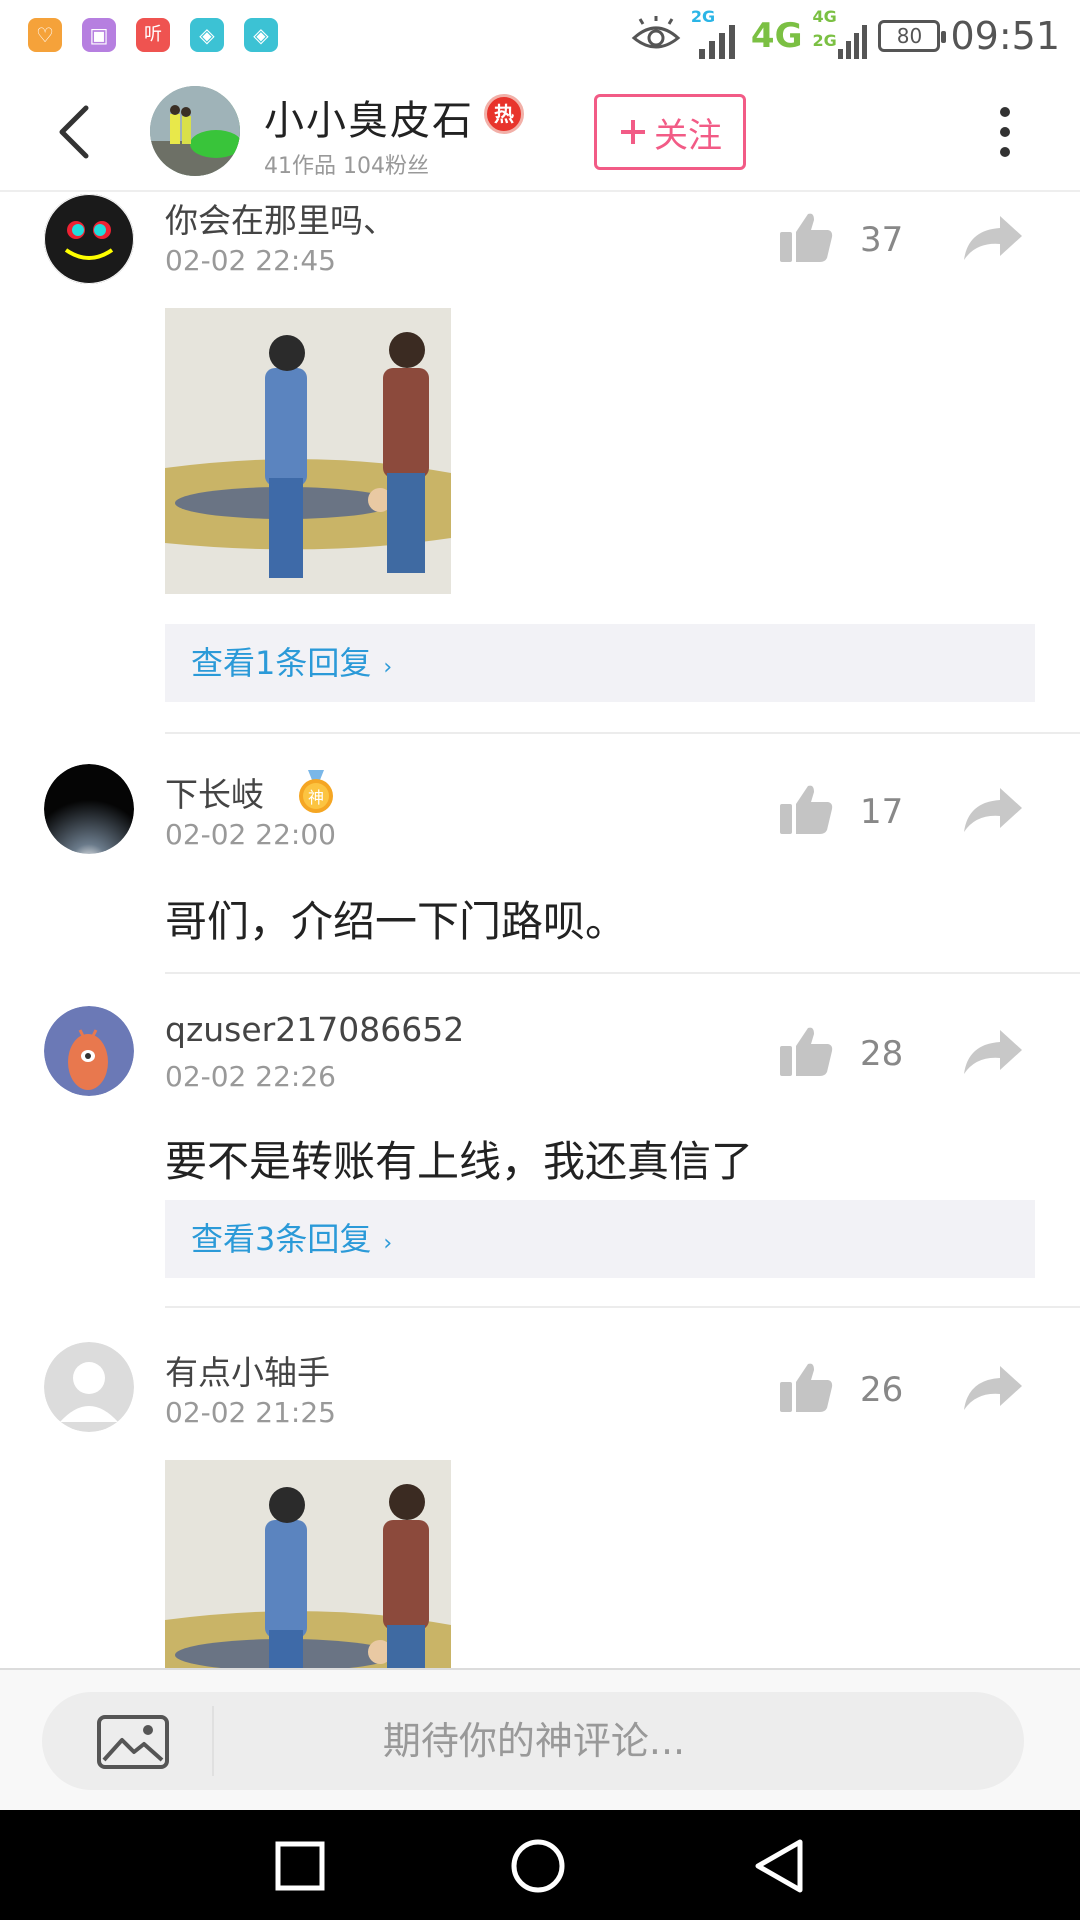 This screenshot has width=1080, height=1920. Describe the element at coordinates (540, 132) in the screenshot. I see `profile-header: 小小臭皮石 热 41作品 104粉丝 关注` at that location.